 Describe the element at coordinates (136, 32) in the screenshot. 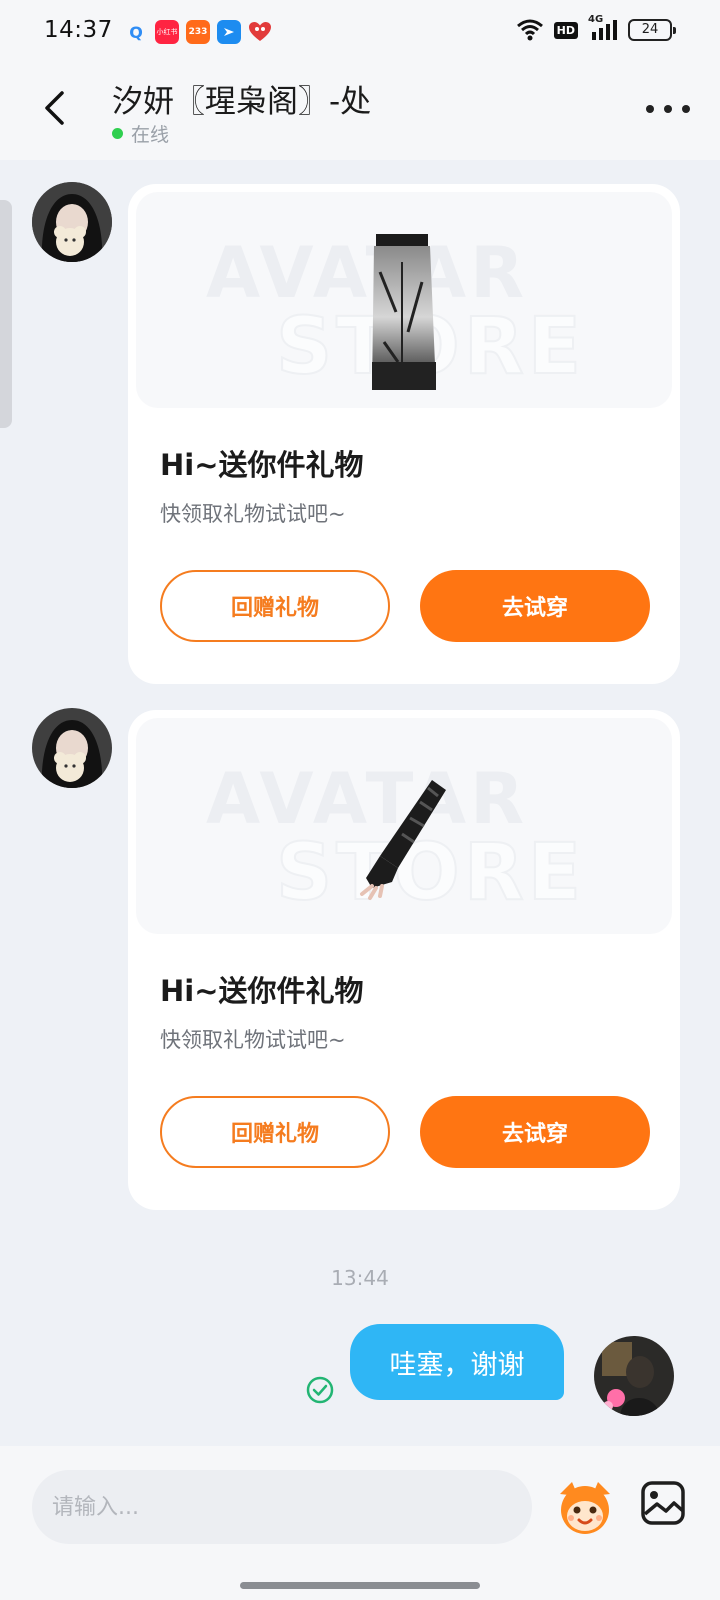

I see `search-notification-icon: Q` at that location.